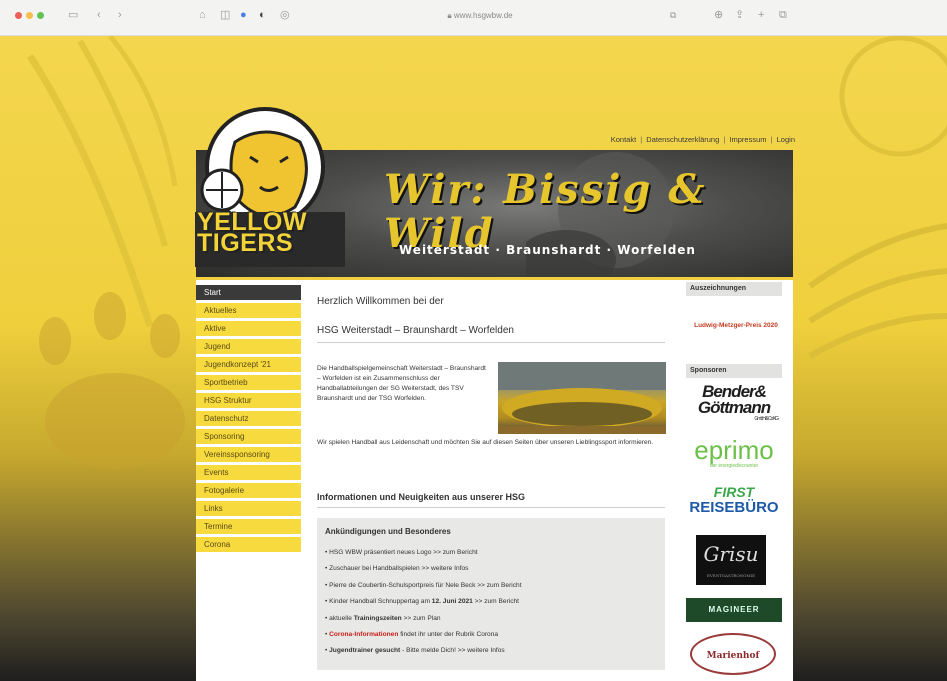 This screenshot has width=947, height=681. I want to click on sponsor-grisu-logo: Grisu EVENTGASTRONOMIE, so click(731, 560).